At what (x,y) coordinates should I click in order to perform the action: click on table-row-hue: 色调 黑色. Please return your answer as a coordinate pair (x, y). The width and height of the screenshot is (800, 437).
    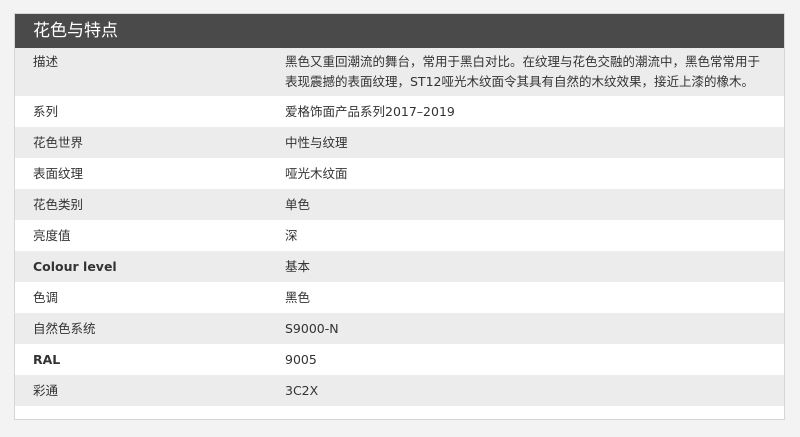
    Looking at the image, I should click on (399, 297).